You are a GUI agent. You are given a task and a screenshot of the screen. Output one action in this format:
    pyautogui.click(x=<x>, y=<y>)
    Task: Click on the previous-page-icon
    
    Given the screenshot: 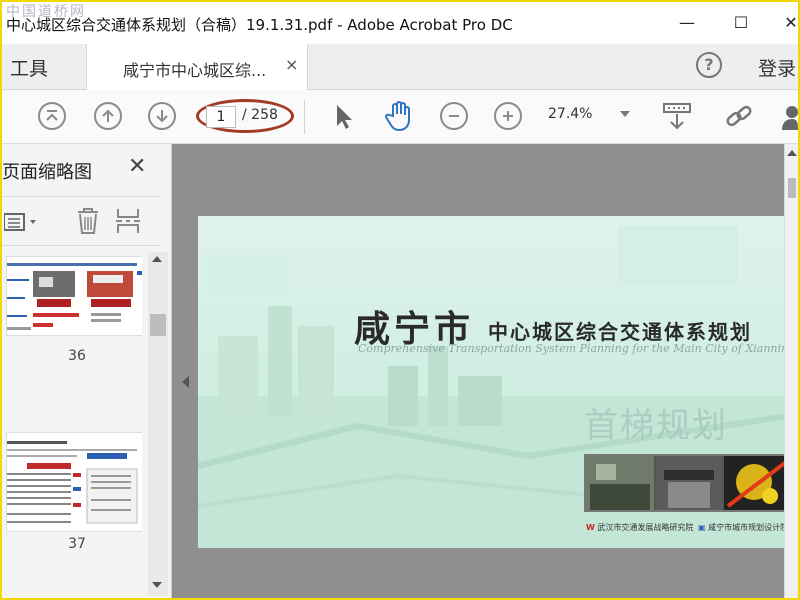 What is the action you would take?
    pyautogui.click(x=108, y=116)
    